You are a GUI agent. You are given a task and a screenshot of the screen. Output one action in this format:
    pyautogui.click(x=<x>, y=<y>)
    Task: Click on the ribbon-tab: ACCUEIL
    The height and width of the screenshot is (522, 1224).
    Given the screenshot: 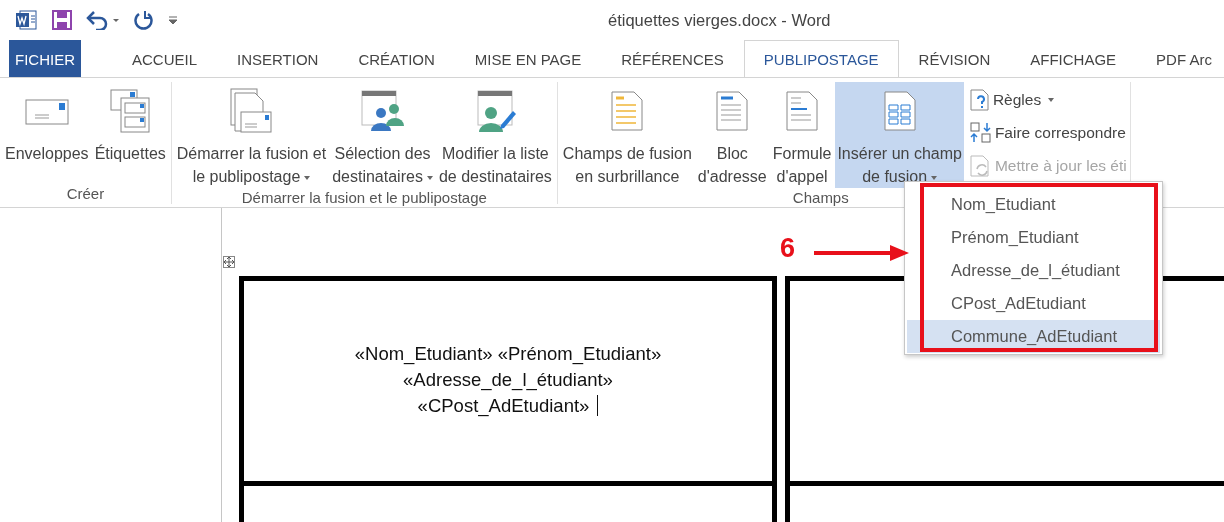 What is the action you would take?
    pyautogui.click(x=165, y=58)
    